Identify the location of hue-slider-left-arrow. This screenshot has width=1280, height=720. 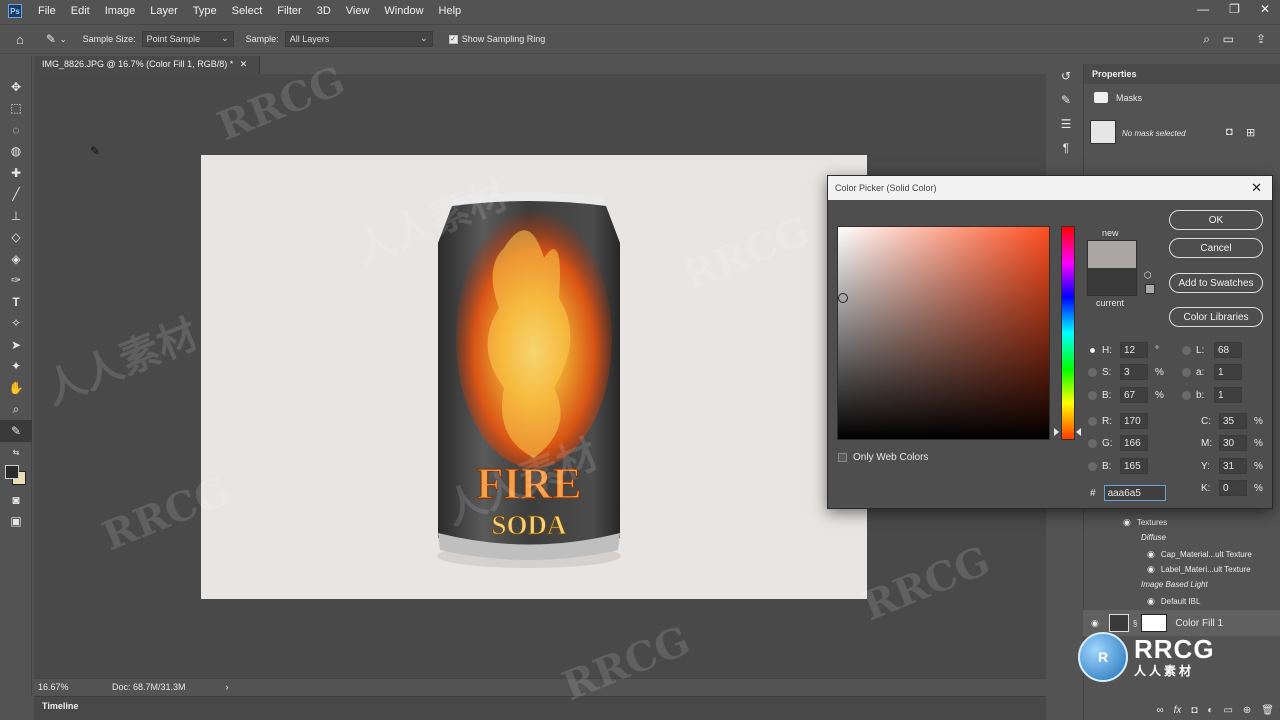
(1056, 432).